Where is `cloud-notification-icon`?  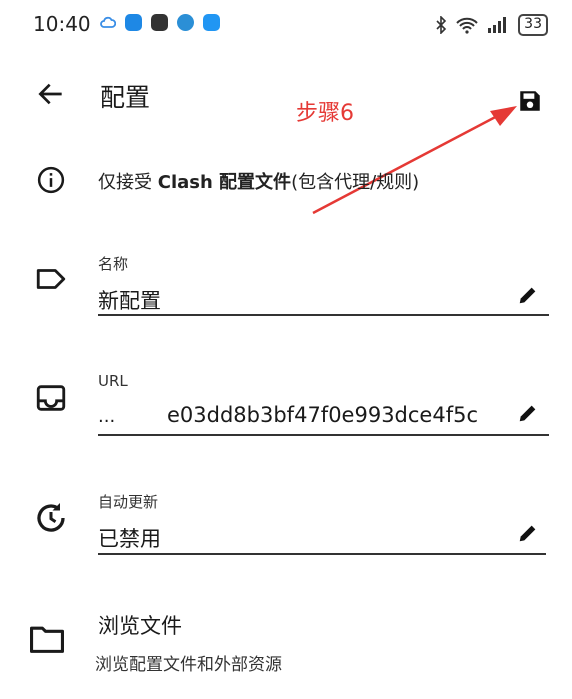 cloud-notification-icon is located at coordinates (108, 22).